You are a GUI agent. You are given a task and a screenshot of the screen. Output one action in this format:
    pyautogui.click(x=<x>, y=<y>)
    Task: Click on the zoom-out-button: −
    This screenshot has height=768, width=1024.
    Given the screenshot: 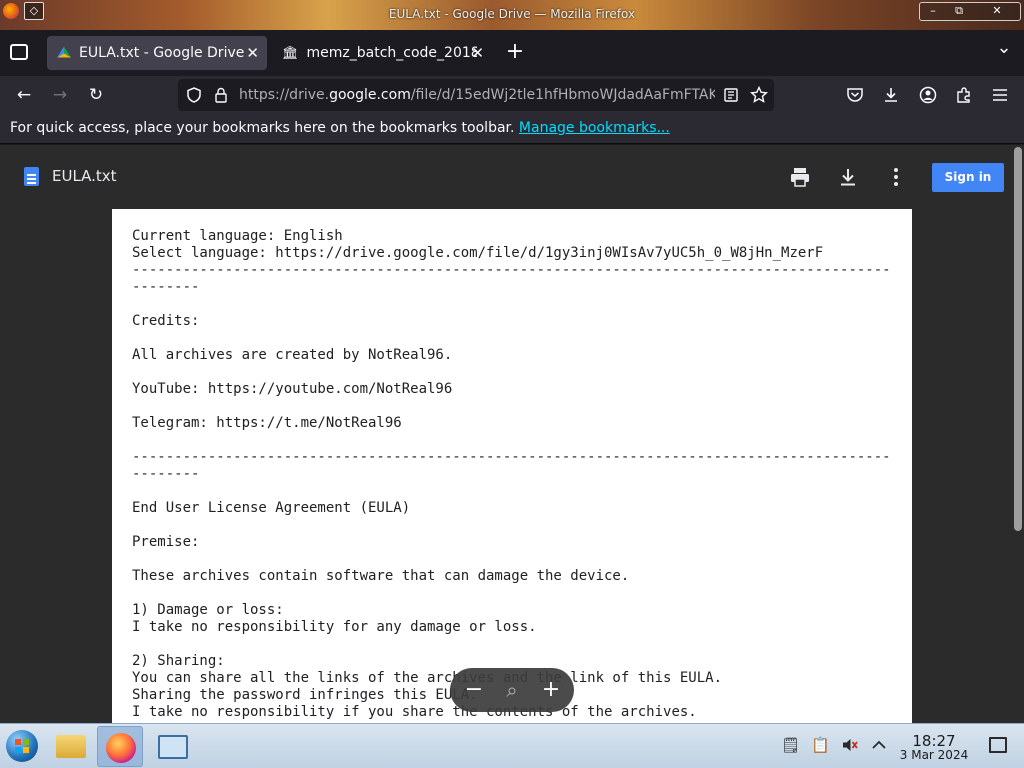 What is the action you would take?
    pyautogui.click(x=474, y=690)
    